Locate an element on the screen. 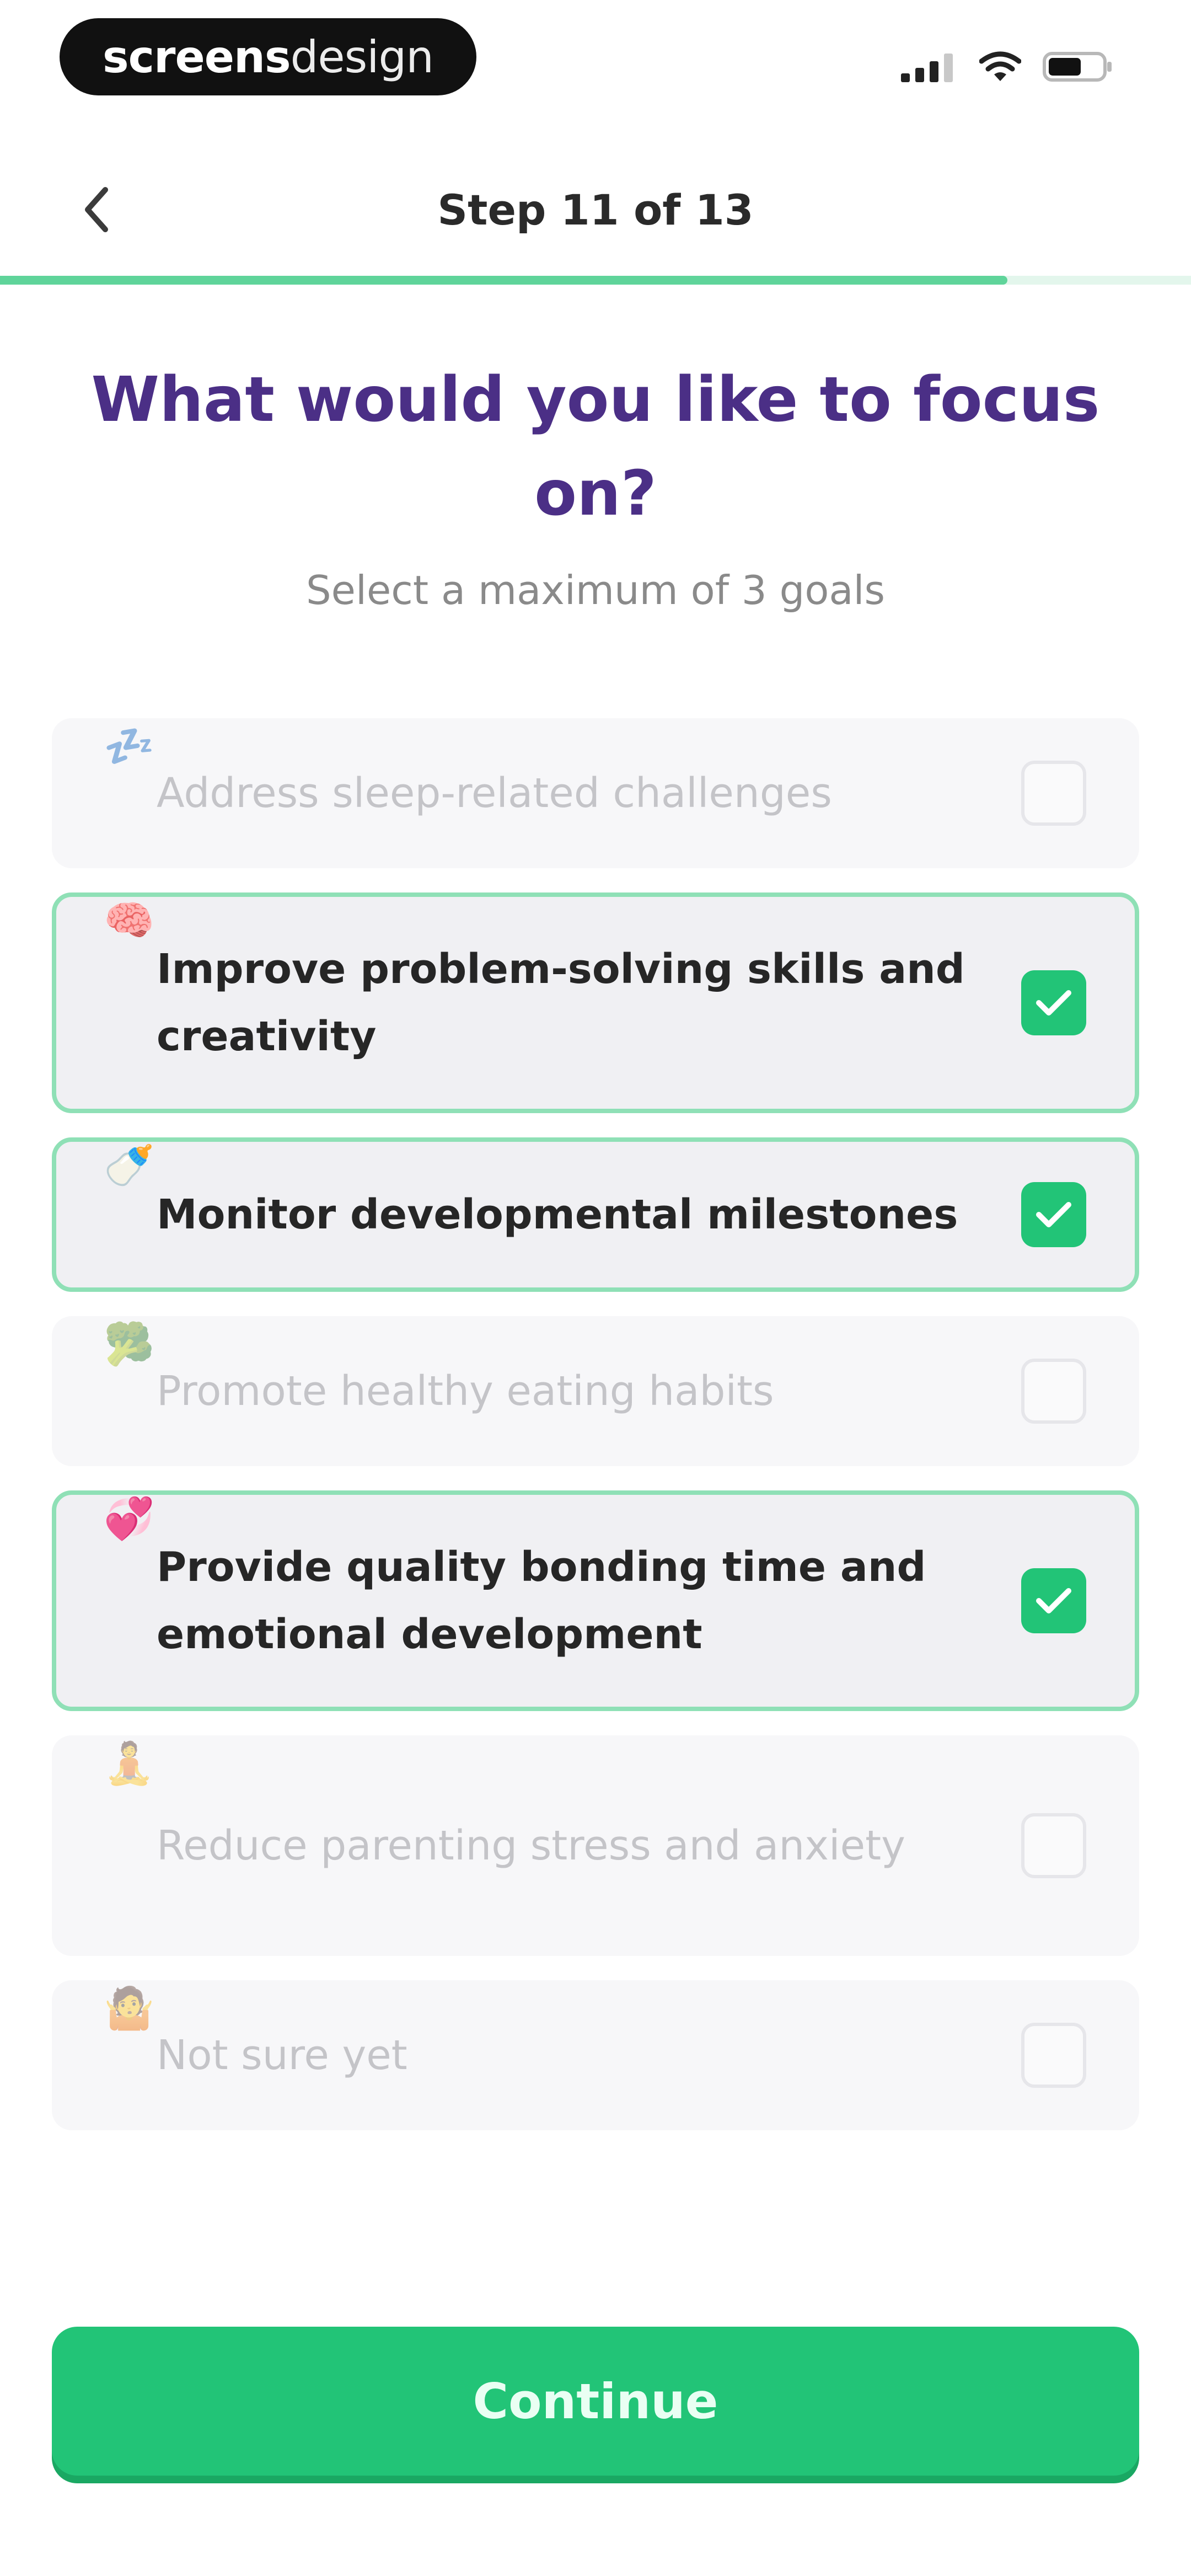 The image size is (1191, 2576). goal-option-stress: 🧘 Reduce parenting stress and anxiety is located at coordinates (595, 1845).